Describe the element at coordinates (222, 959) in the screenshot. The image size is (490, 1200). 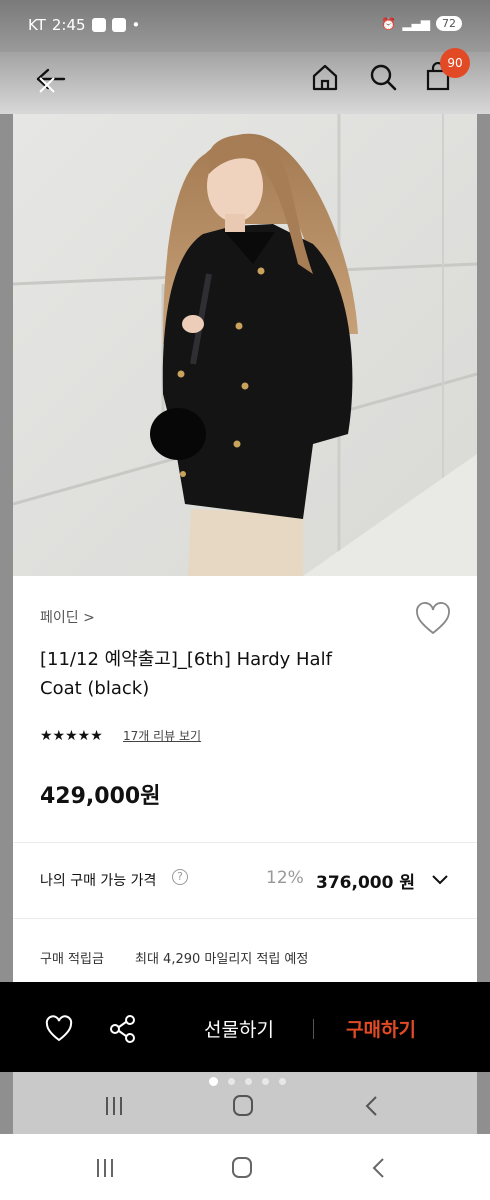
I see `points-info: 최대 4,290 마일리지 적립 예정` at that location.